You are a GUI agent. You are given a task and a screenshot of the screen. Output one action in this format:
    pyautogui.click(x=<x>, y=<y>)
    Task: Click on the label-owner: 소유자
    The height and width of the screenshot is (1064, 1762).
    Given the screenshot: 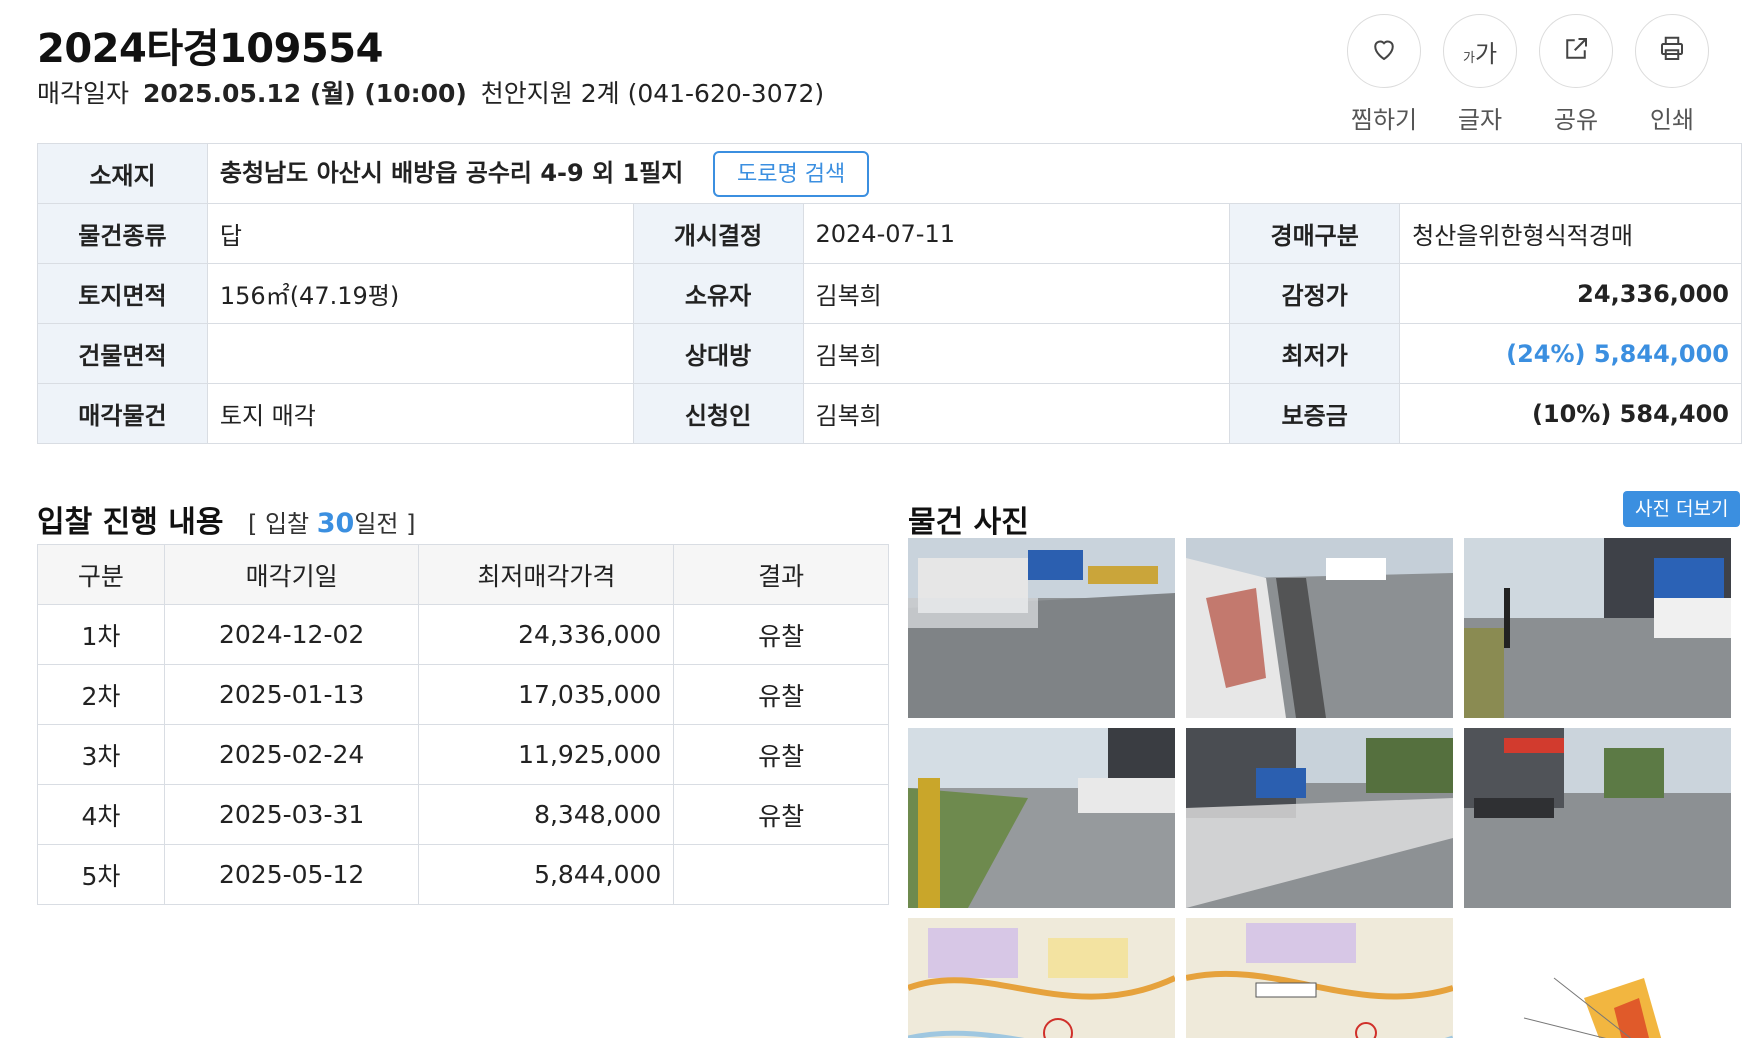 What is the action you would take?
    pyautogui.click(x=718, y=293)
    